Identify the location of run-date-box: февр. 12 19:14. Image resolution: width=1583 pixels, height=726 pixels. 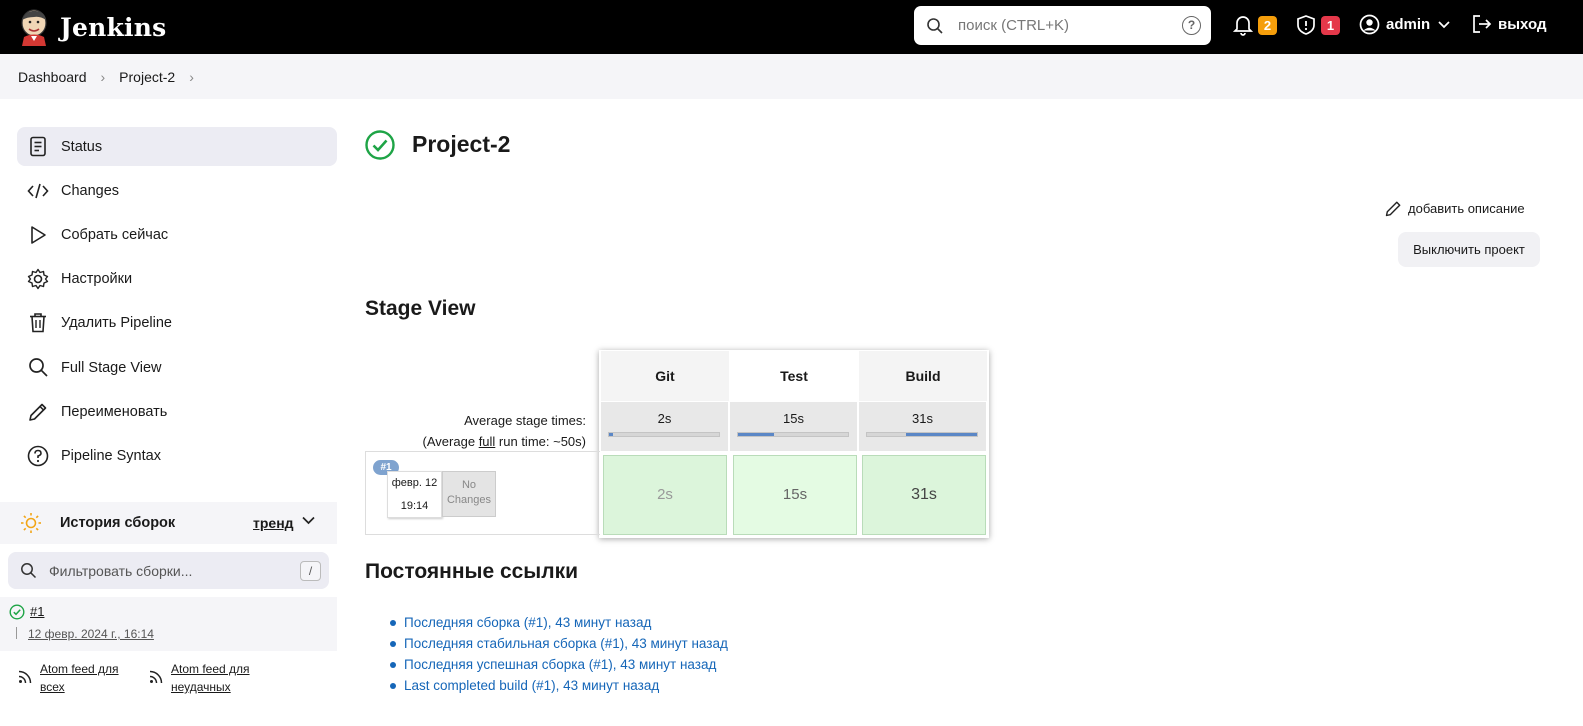
(414, 494).